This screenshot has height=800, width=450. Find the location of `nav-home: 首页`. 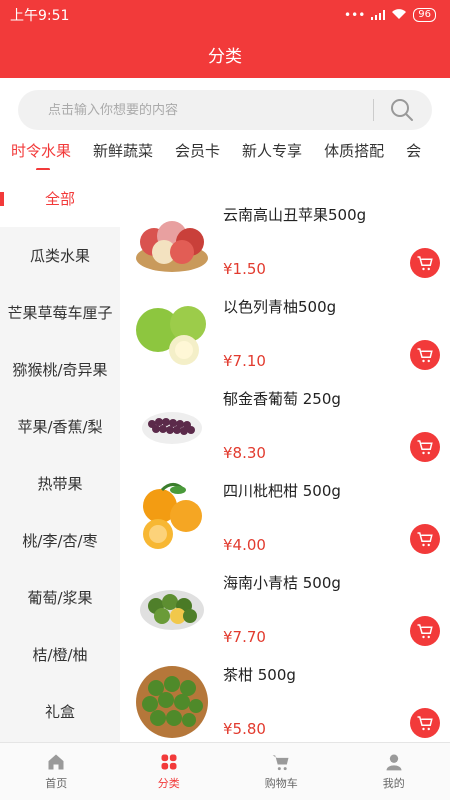

nav-home: 首页 is located at coordinates (56, 771).